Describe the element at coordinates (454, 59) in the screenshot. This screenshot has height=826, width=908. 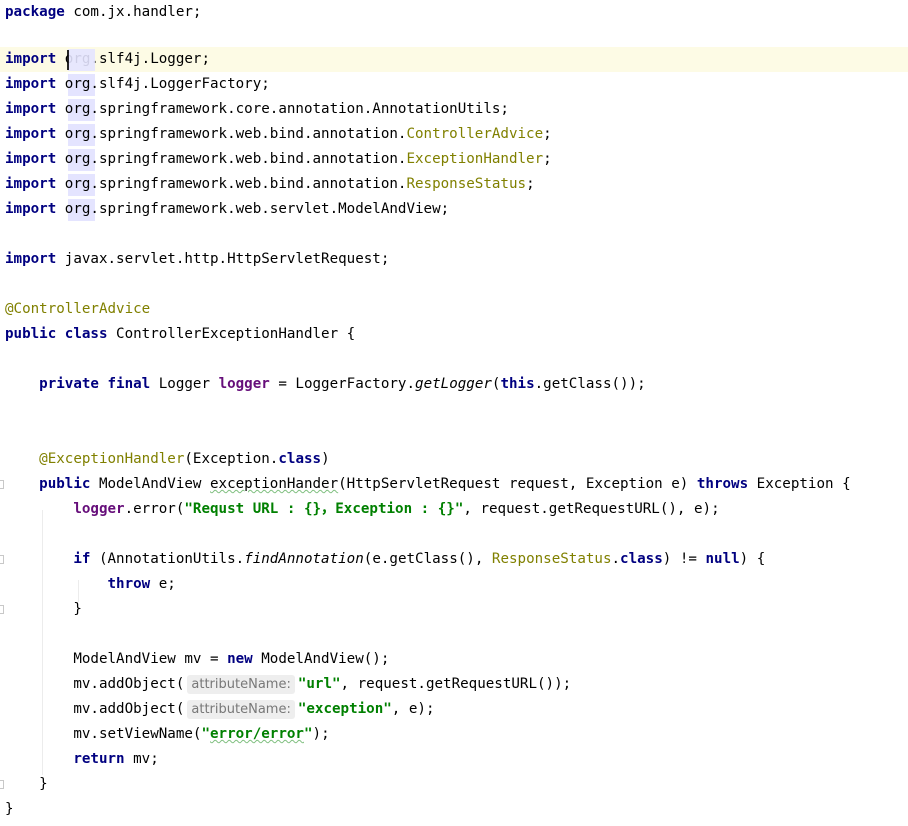
I see `code-line-current: import org.slf4j.Logger;` at that location.